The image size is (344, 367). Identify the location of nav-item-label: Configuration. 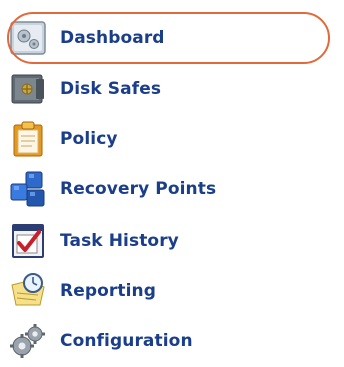
(126, 341).